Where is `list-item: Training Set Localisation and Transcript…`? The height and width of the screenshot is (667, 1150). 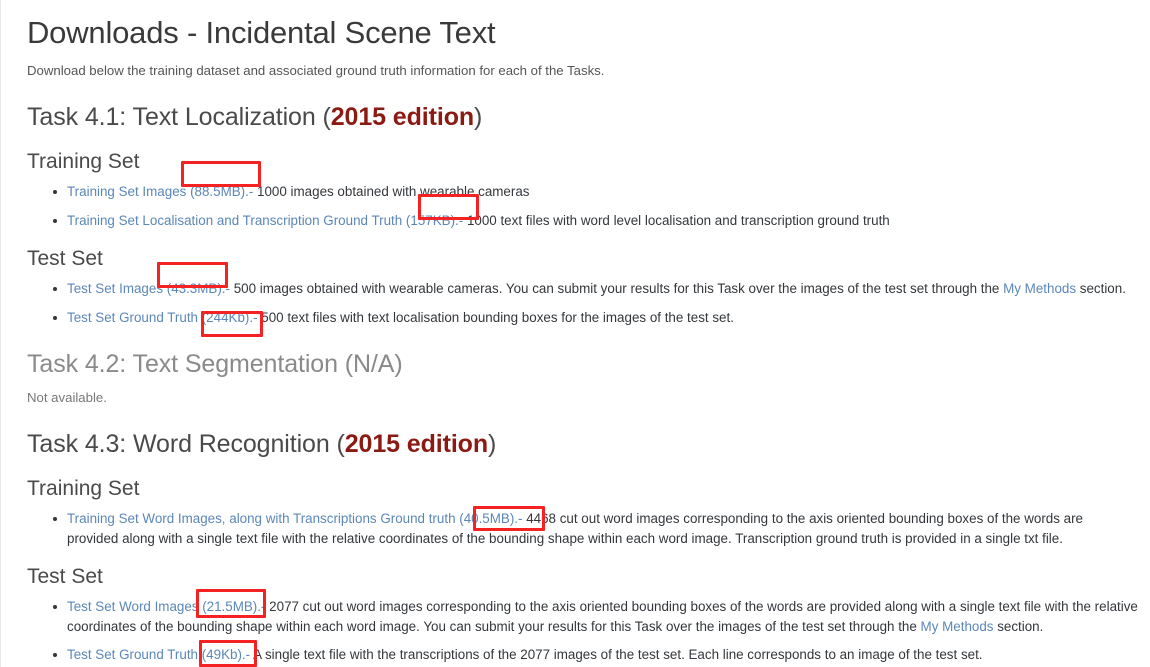
list-item: Training Set Localisation and Transcript… is located at coordinates (582, 221).